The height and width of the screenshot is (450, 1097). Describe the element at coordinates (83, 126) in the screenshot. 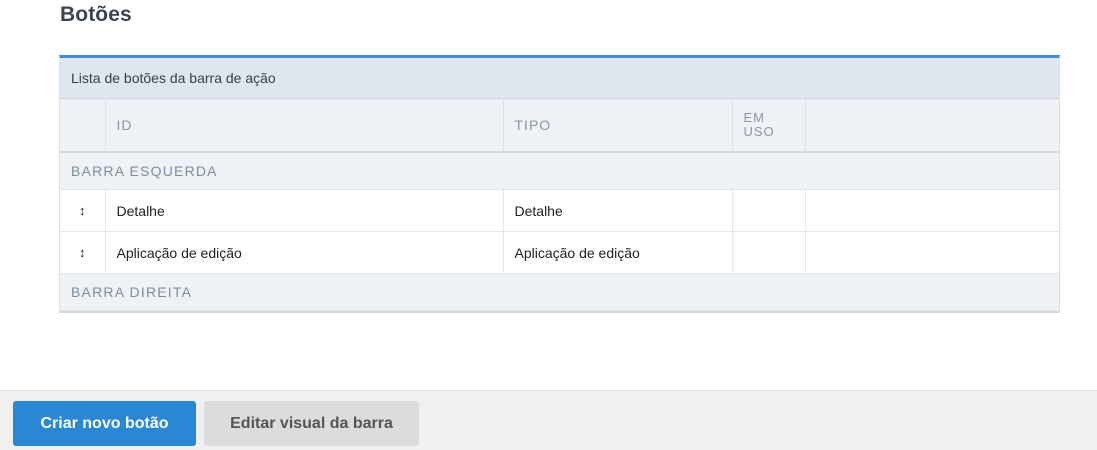

I see `column-header-handle` at that location.